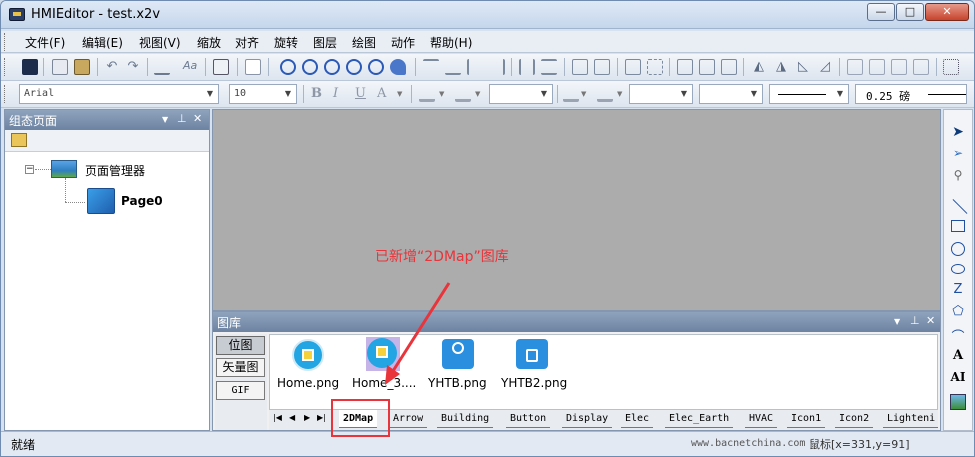  What do you see at coordinates (910, 12) in the screenshot?
I see `maximize-button: □` at bounding box center [910, 12].